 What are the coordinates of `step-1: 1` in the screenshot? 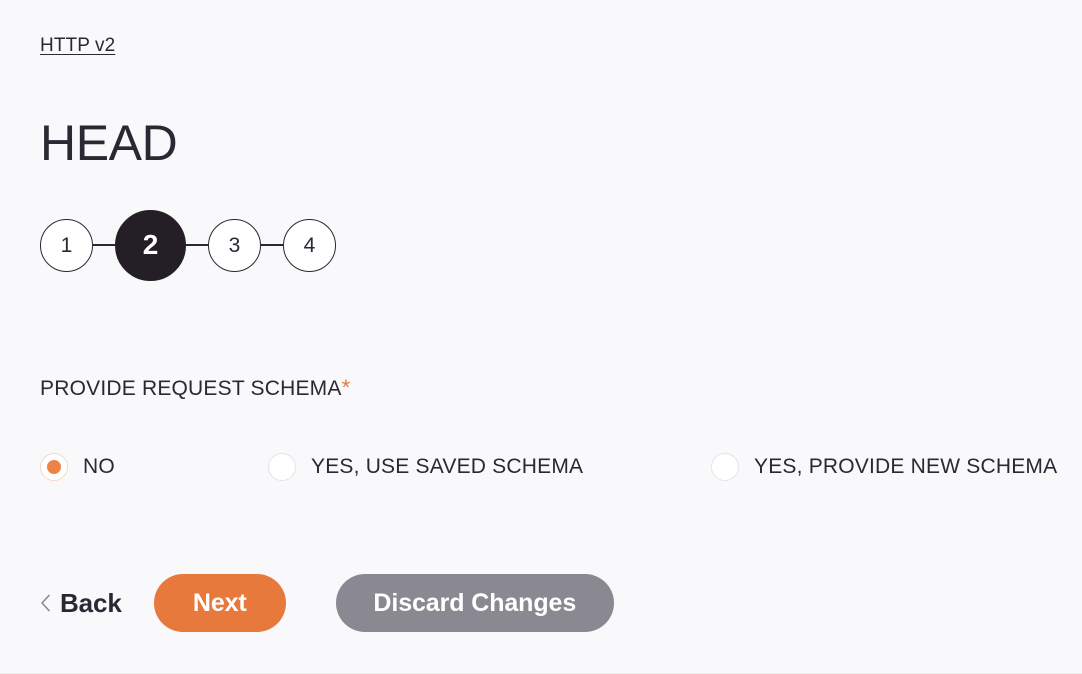 It's located at (66, 245).